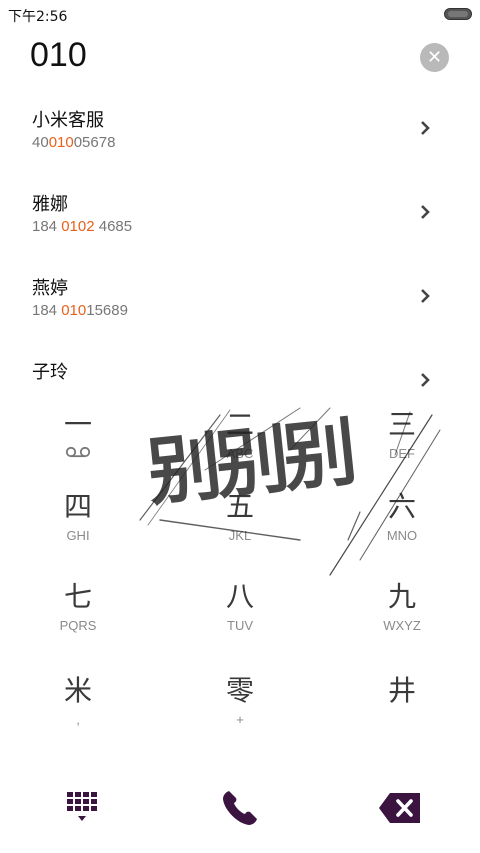  I want to click on dial-number-display: 010, so click(58, 55).